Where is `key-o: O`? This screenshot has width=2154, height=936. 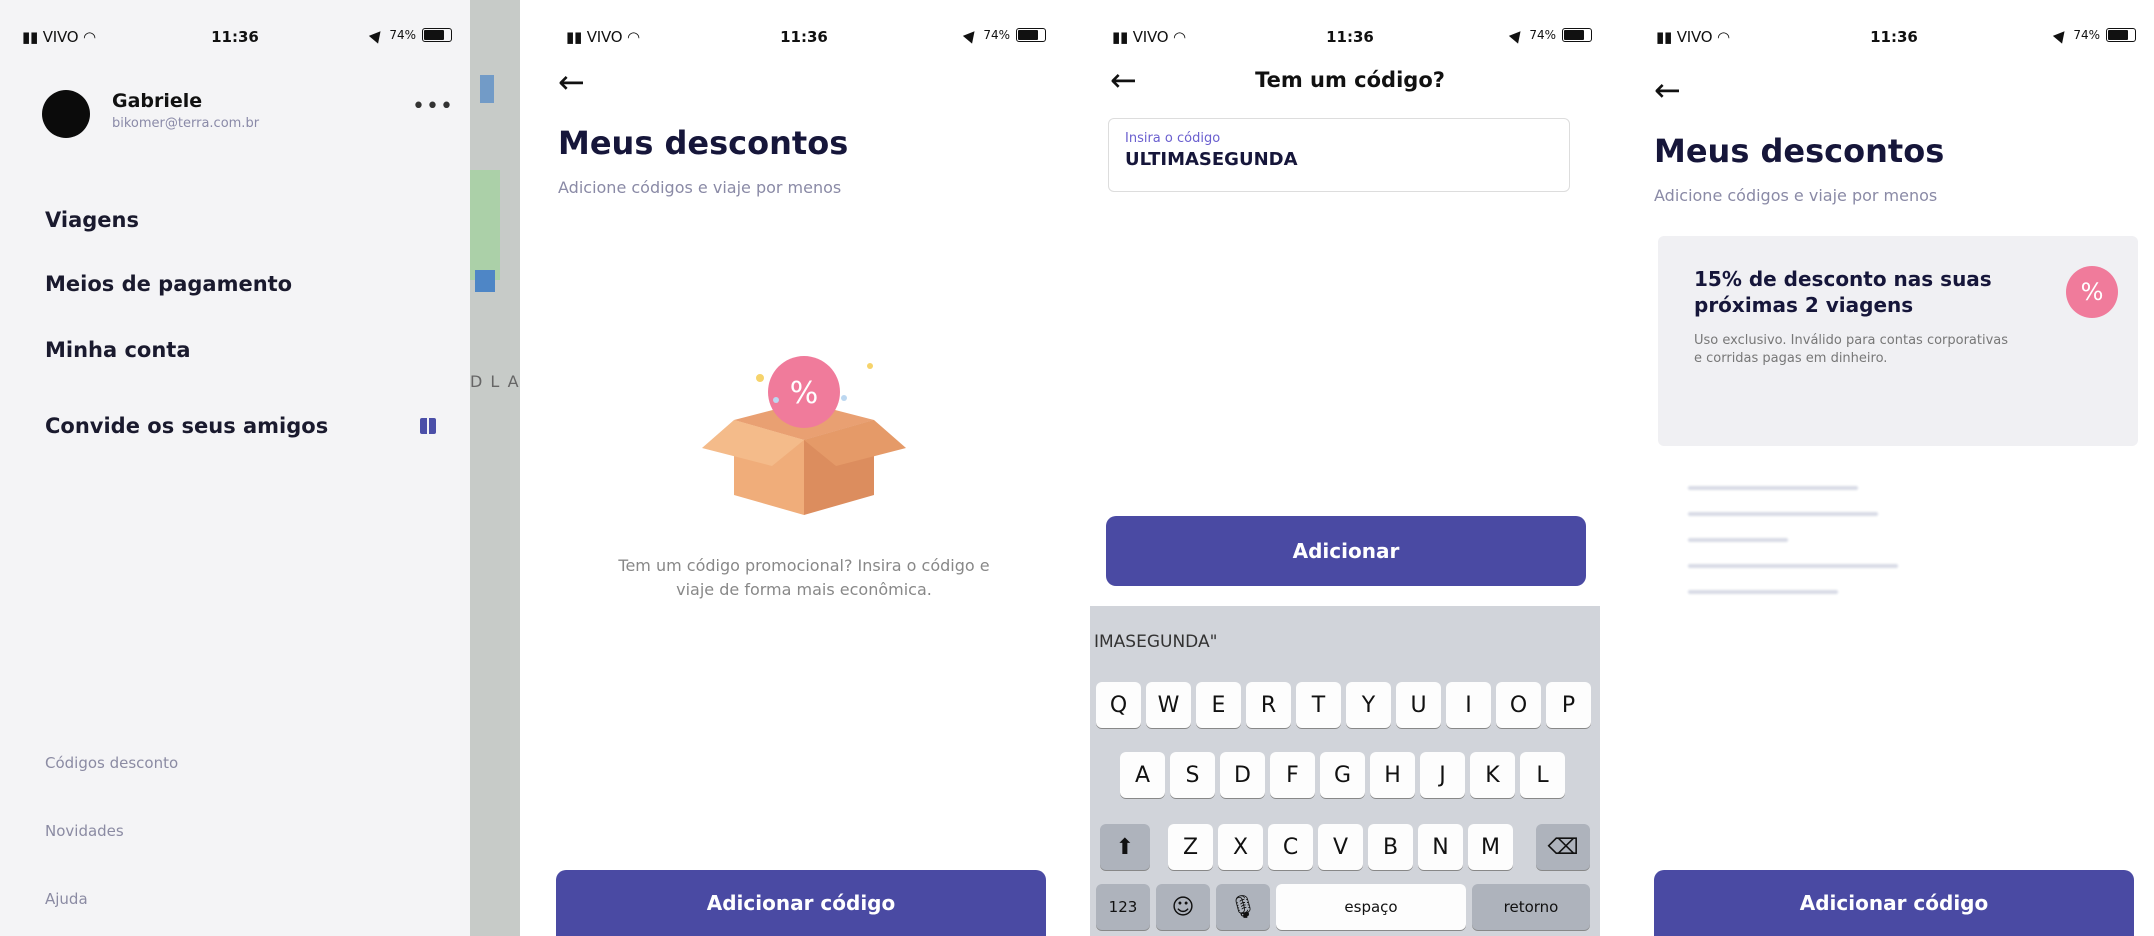 key-o: O is located at coordinates (1518, 705).